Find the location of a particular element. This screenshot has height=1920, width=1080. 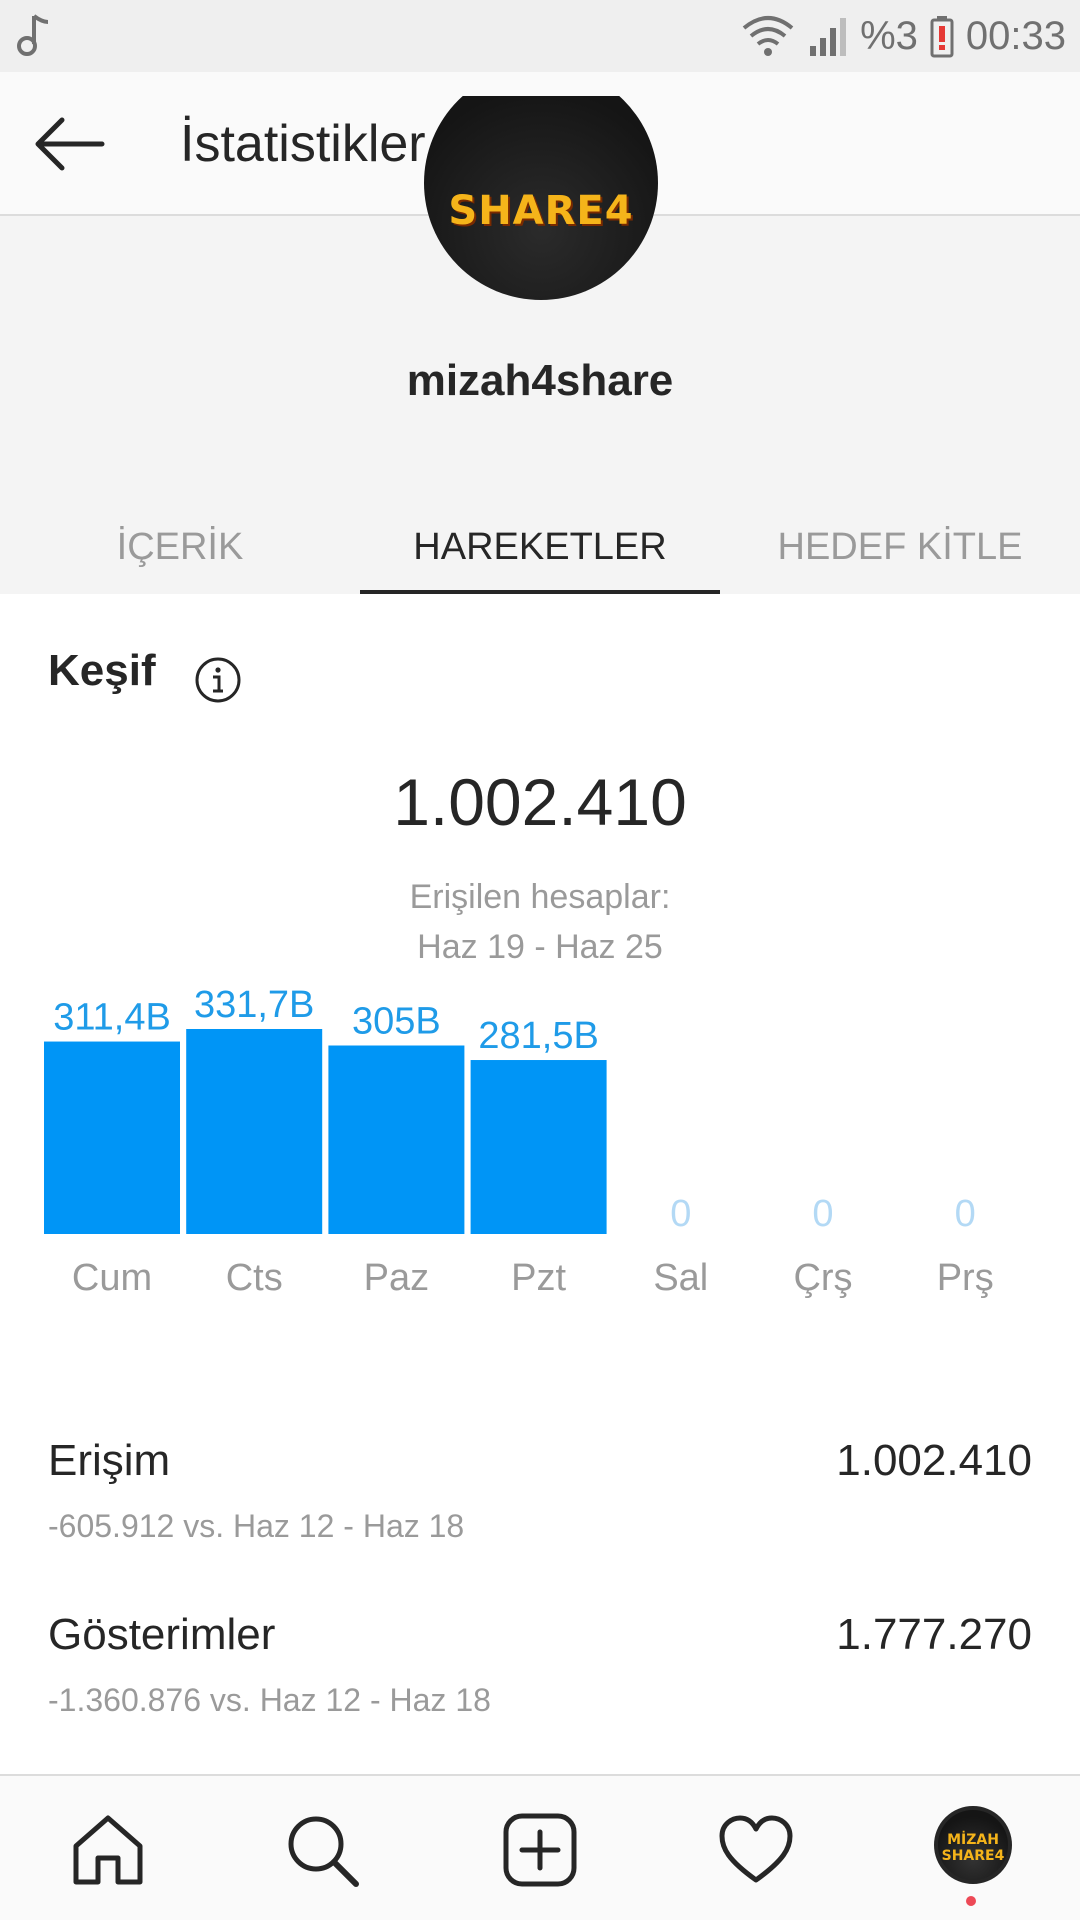

tab-content: İÇERİK is located at coordinates (180, 535).